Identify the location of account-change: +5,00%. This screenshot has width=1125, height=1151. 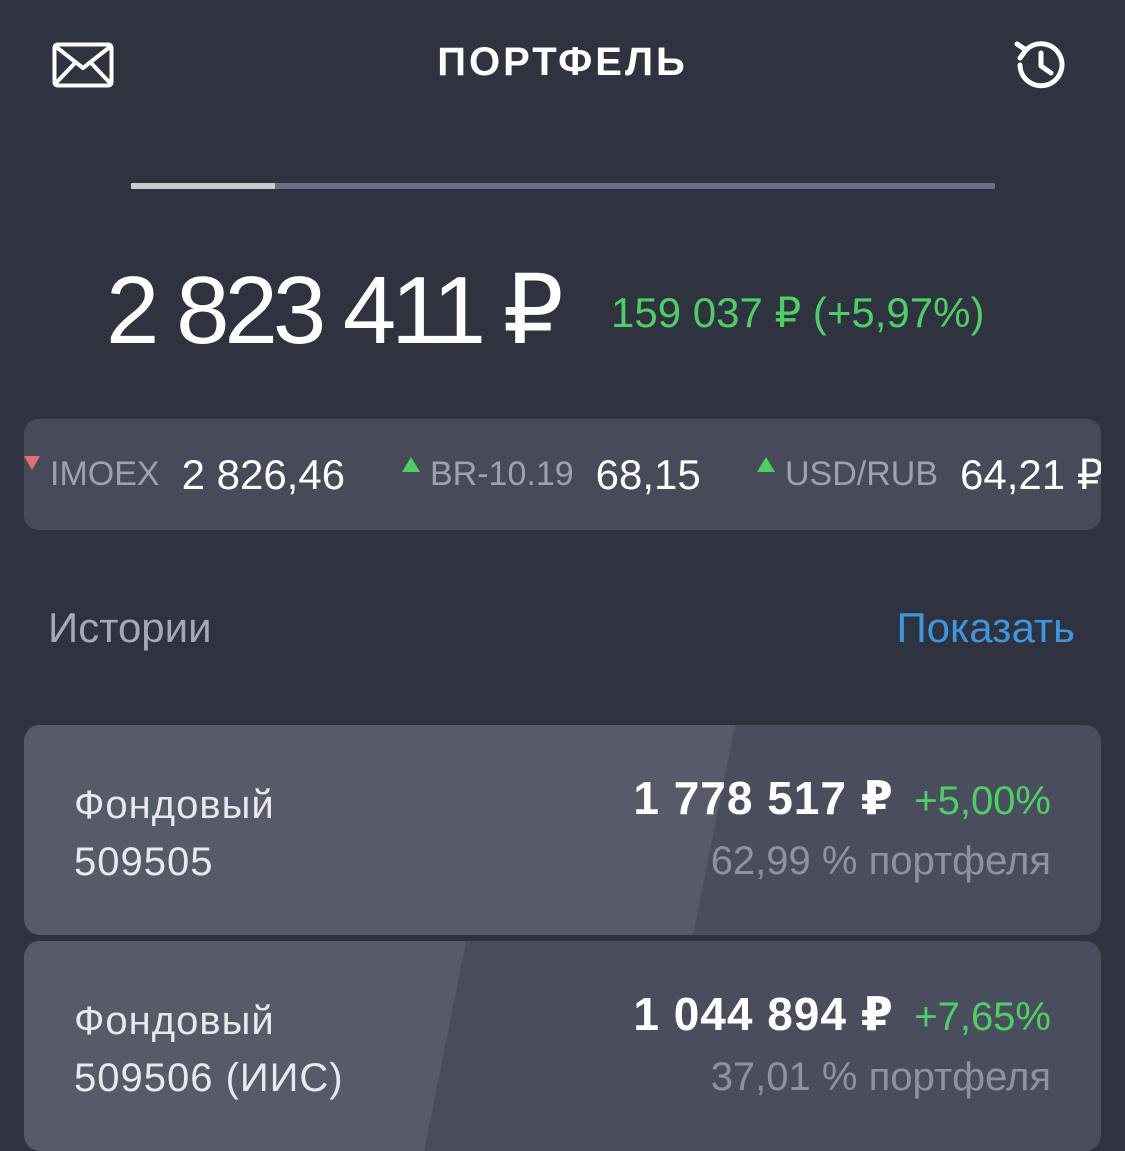
(982, 801).